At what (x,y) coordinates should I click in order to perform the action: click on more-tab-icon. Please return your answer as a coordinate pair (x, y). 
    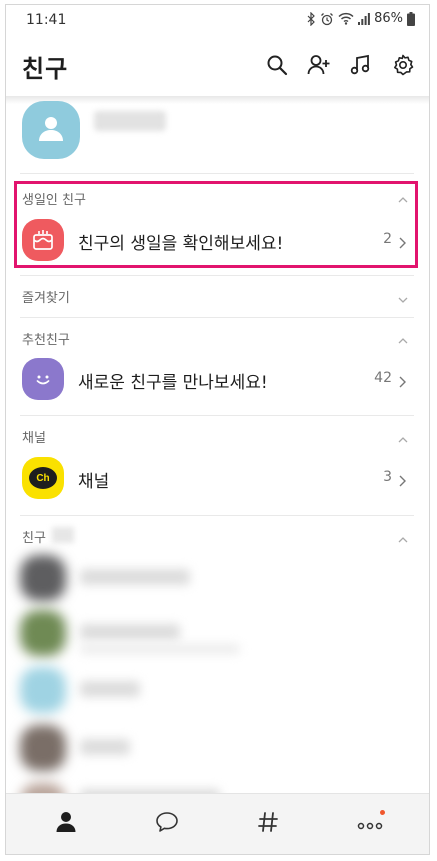
    Looking at the image, I should click on (371, 824).